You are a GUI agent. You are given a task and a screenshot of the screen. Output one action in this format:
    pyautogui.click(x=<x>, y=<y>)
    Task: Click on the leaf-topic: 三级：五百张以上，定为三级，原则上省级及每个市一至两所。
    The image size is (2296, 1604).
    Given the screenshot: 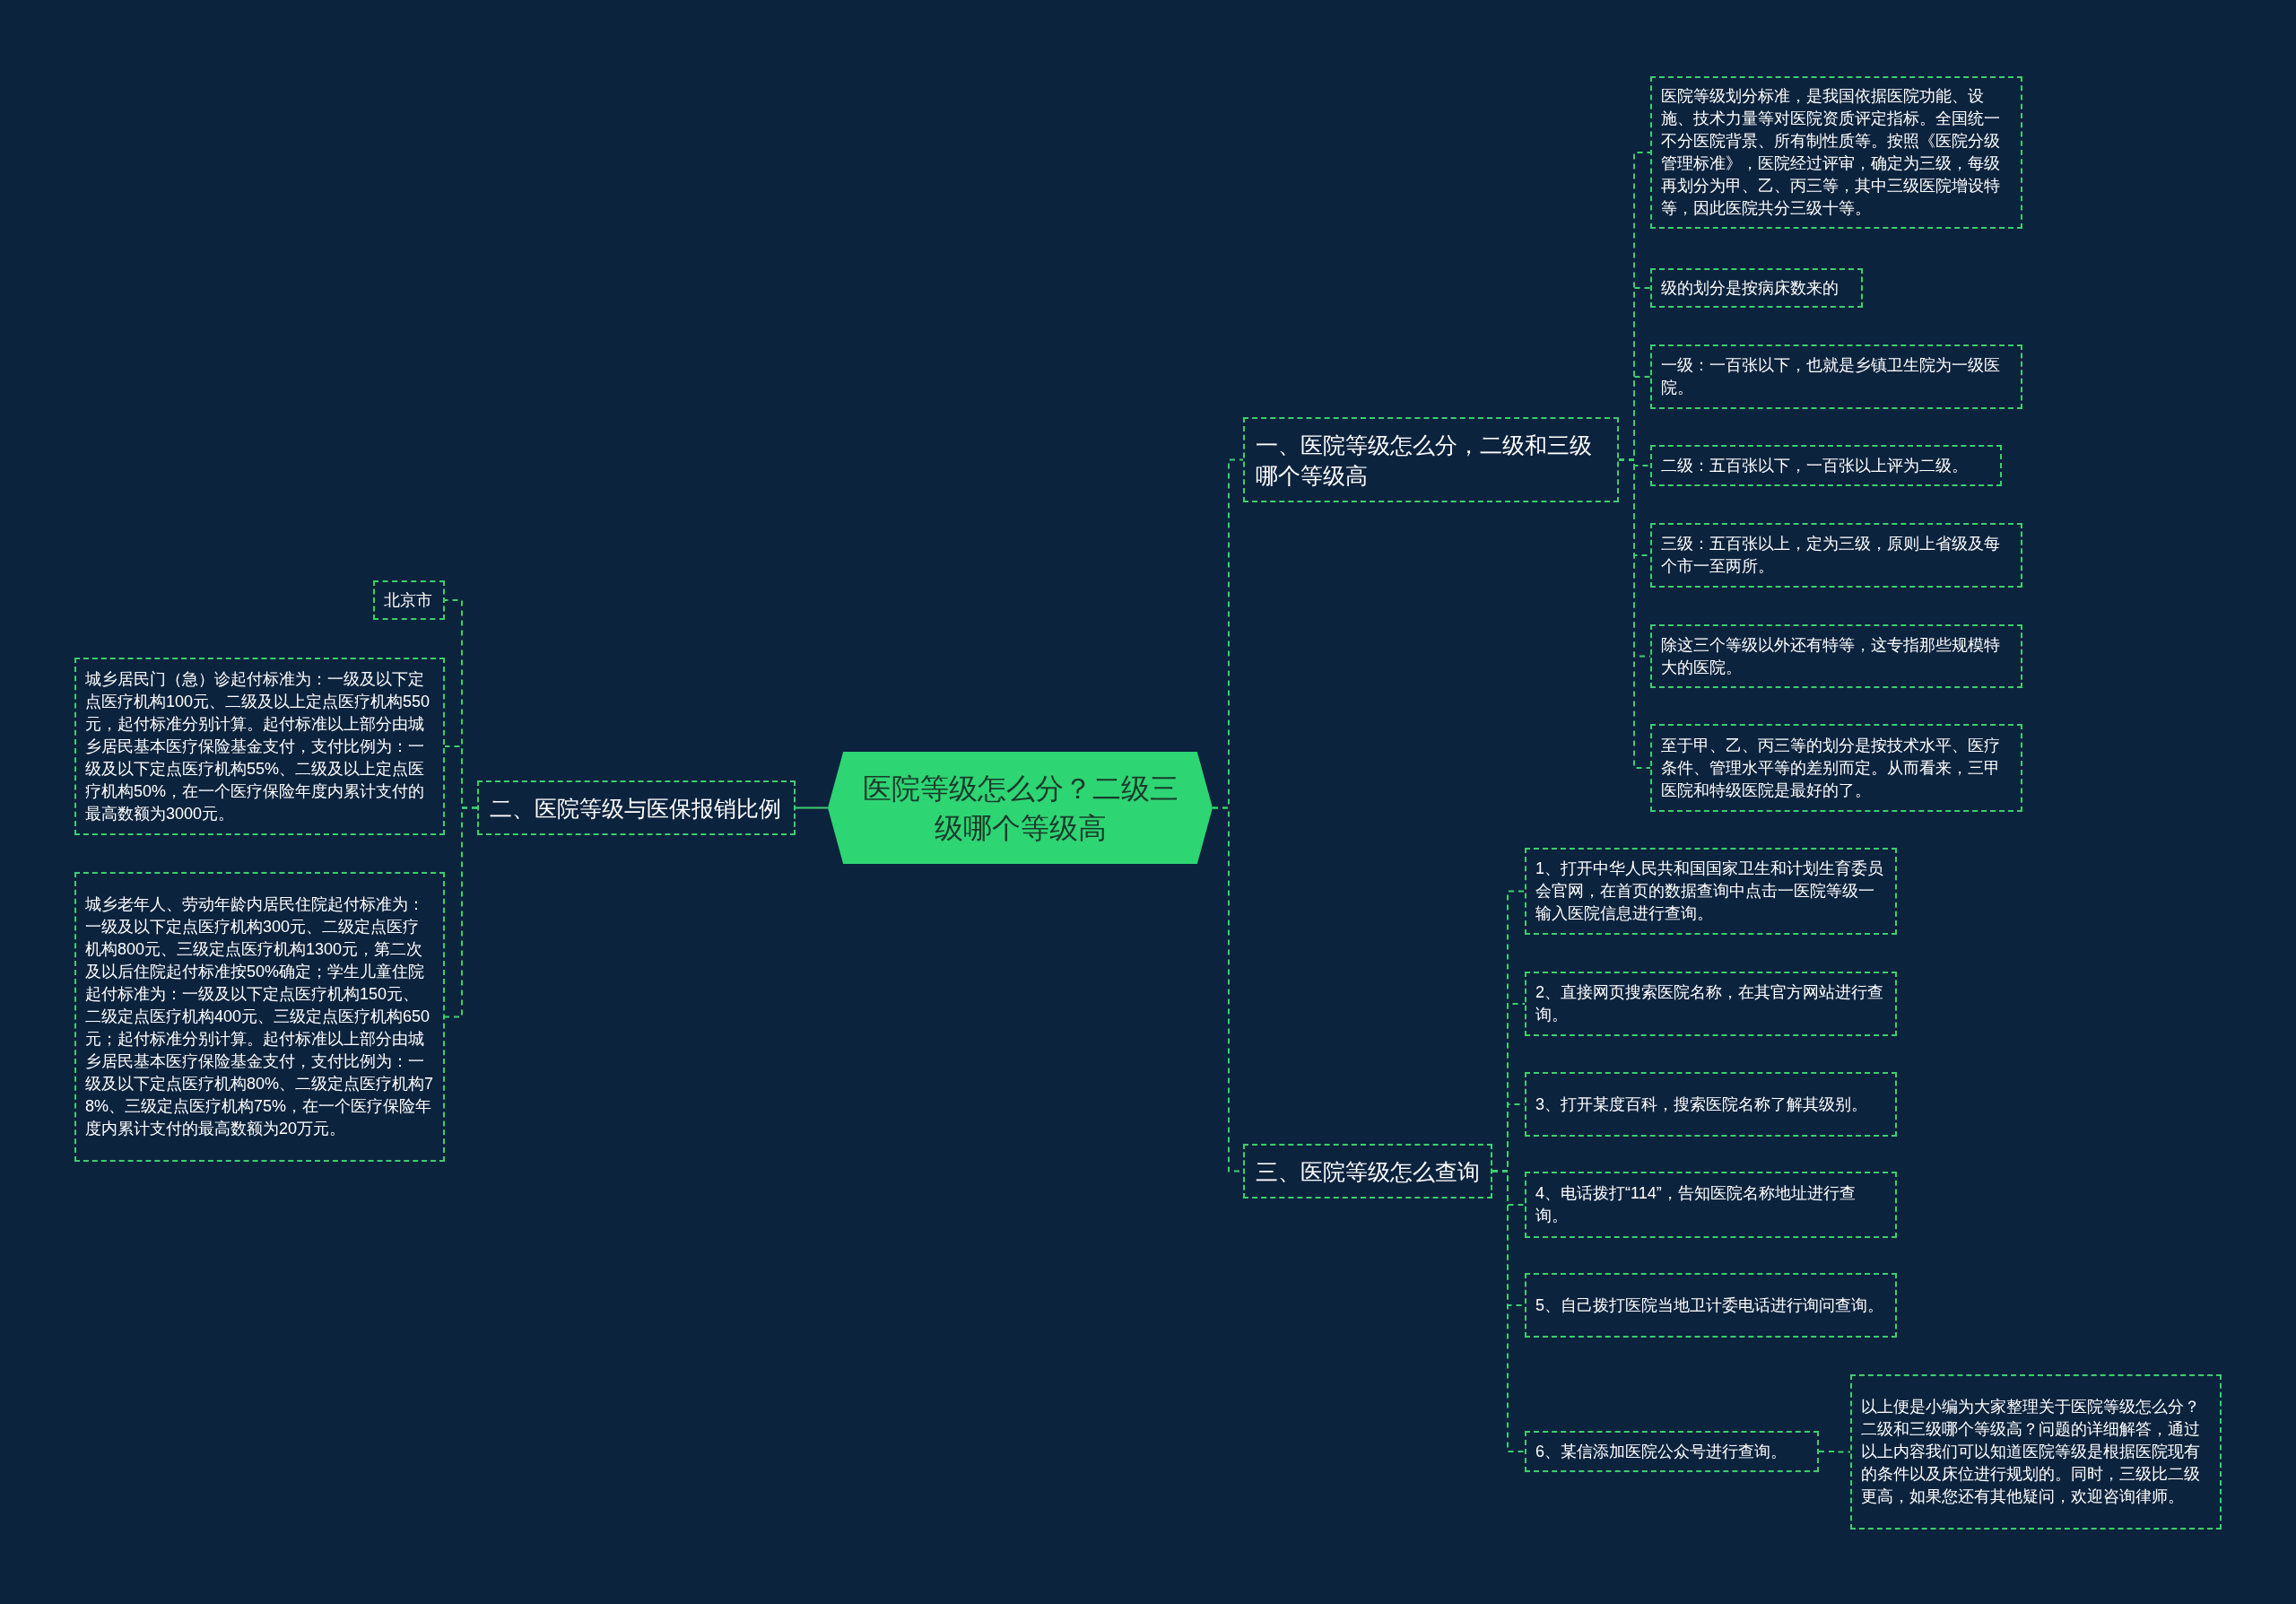 What is the action you would take?
    pyautogui.click(x=1836, y=555)
    